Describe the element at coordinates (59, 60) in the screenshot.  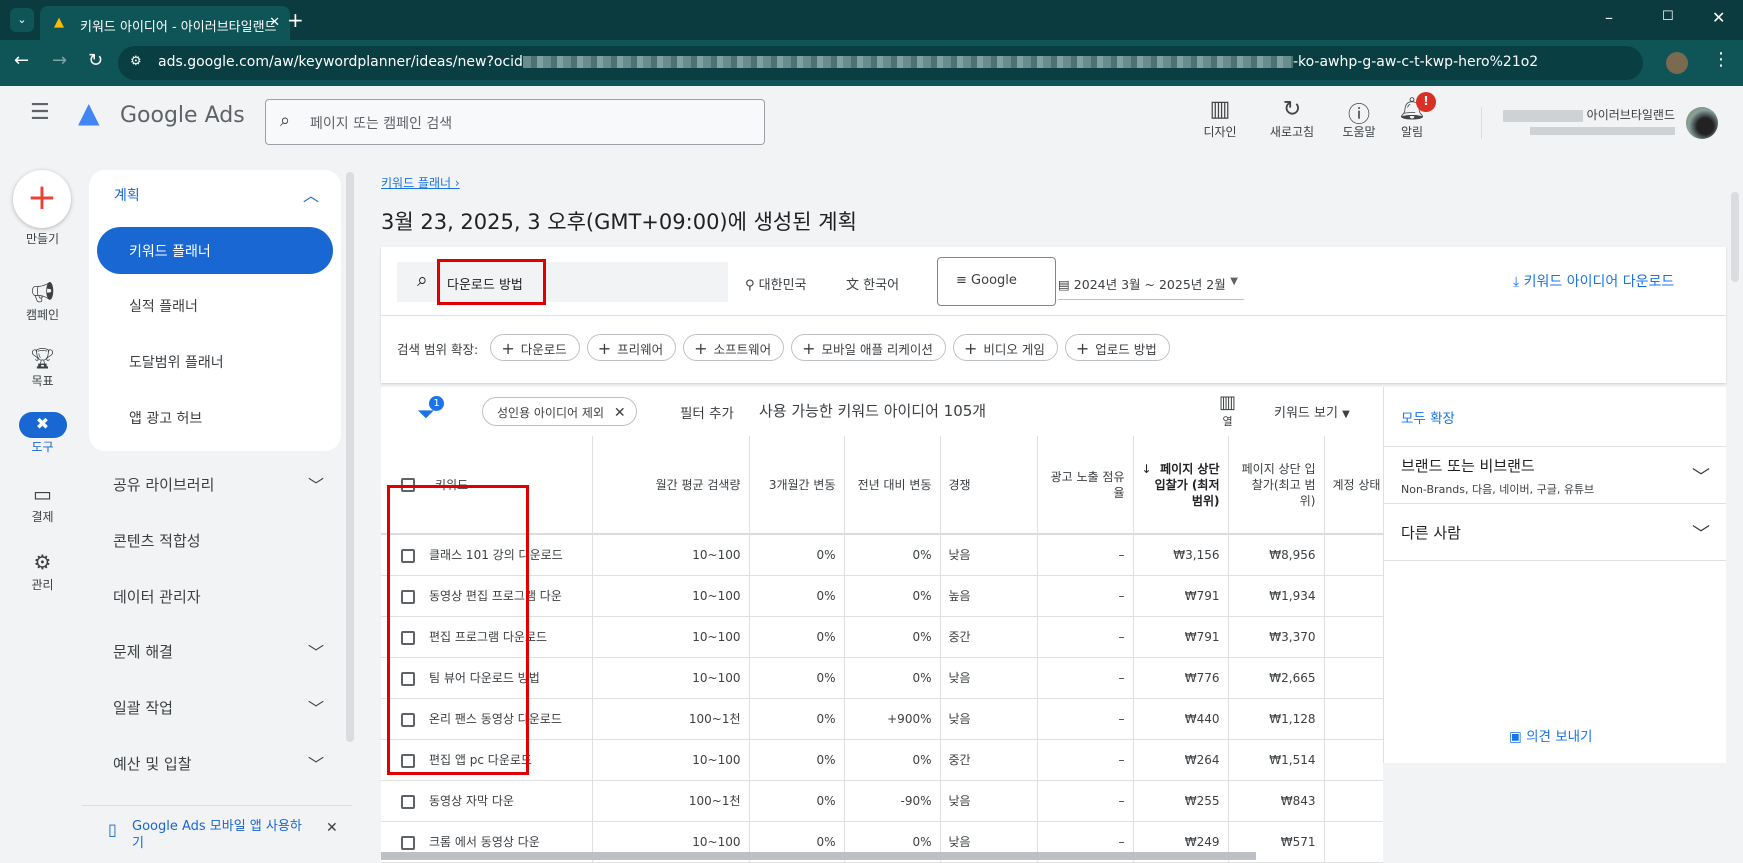
I see `forward-icon: →` at that location.